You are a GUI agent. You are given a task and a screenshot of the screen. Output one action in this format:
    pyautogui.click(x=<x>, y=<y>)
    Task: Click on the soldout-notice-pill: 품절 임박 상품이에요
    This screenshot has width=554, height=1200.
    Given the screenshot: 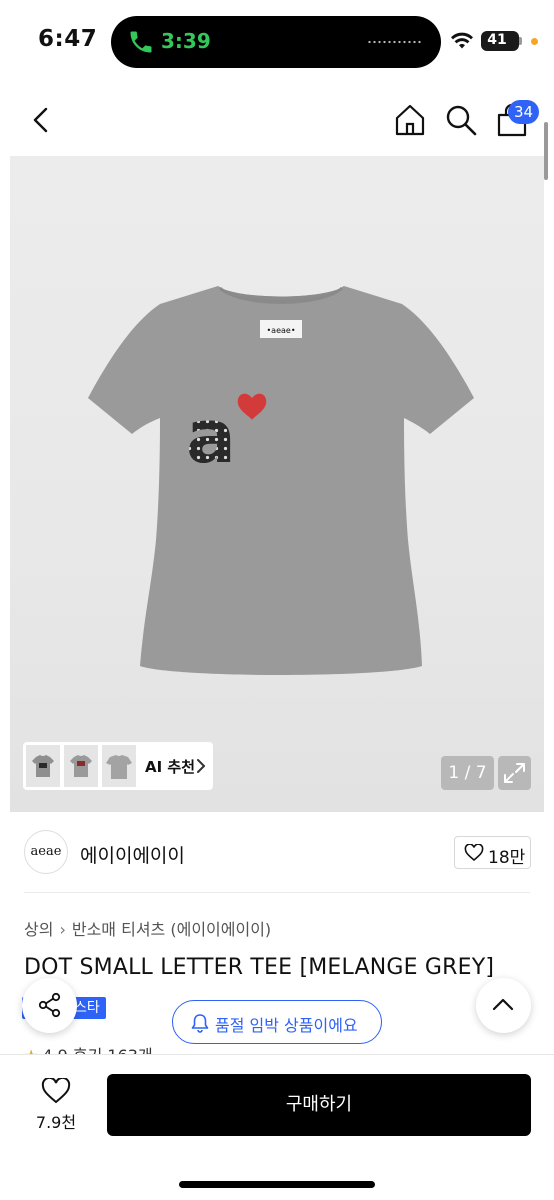 What is the action you would take?
    pyautogui.click(x=277, y=1022)
    